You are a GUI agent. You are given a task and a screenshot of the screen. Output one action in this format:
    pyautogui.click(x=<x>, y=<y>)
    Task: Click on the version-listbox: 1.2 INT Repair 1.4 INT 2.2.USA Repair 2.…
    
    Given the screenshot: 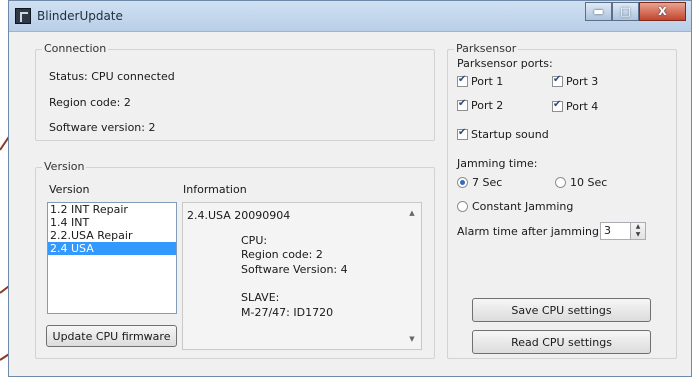 What is the action you would take?
    pyautogui.click(x=112, y=258)
    